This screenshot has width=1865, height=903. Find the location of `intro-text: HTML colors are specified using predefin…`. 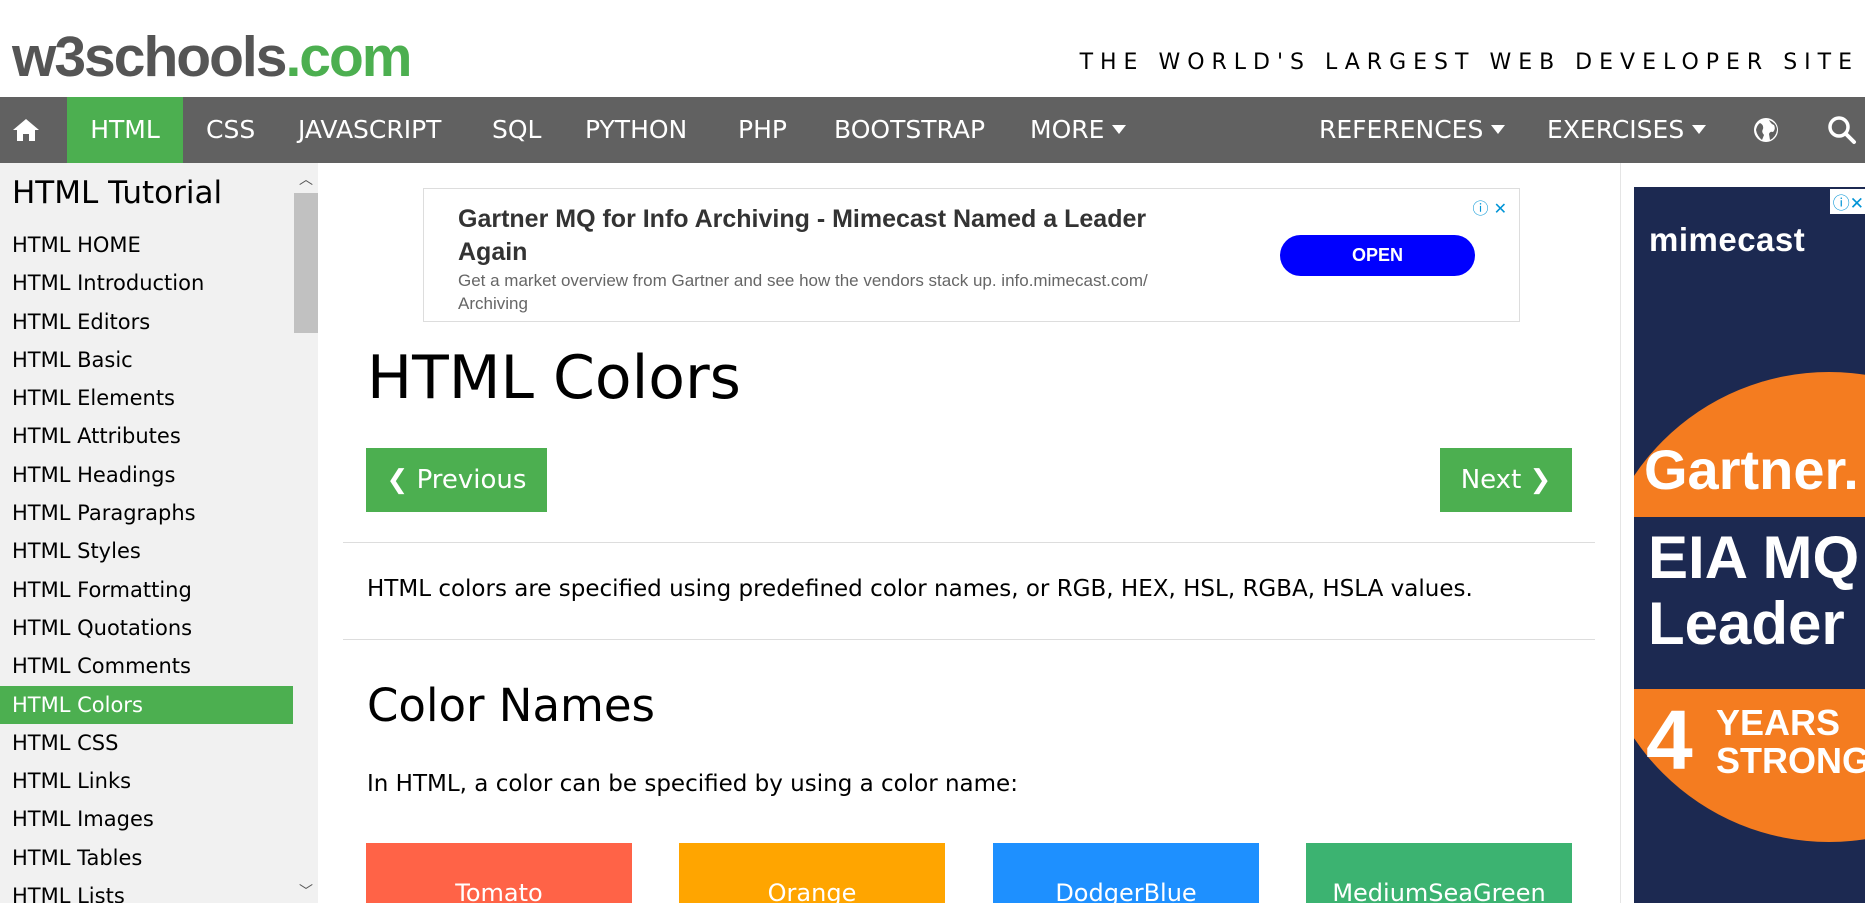

intro-text: HTML colors are specified using predefin… is located at coordinates (920, 589).